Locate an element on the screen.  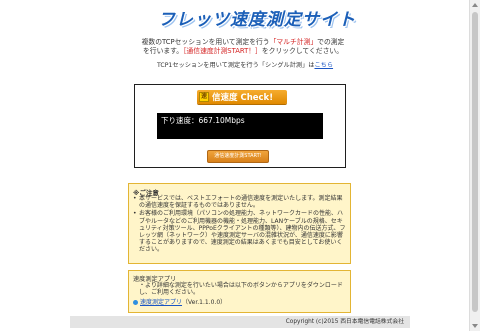
speed-check-label: 信速度 Check! is located at coordinates (243, 98).